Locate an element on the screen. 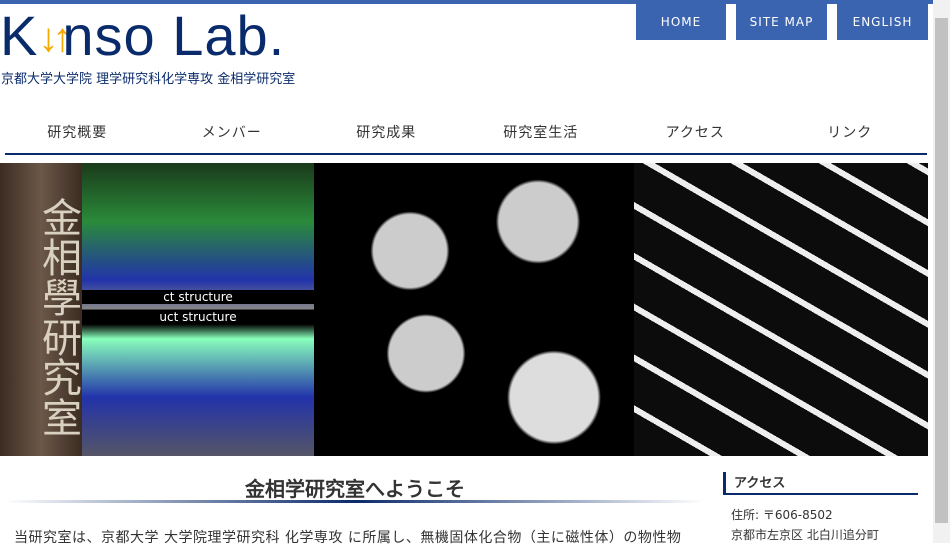  ct-label: ct structure is located at coordinates (198, 297).